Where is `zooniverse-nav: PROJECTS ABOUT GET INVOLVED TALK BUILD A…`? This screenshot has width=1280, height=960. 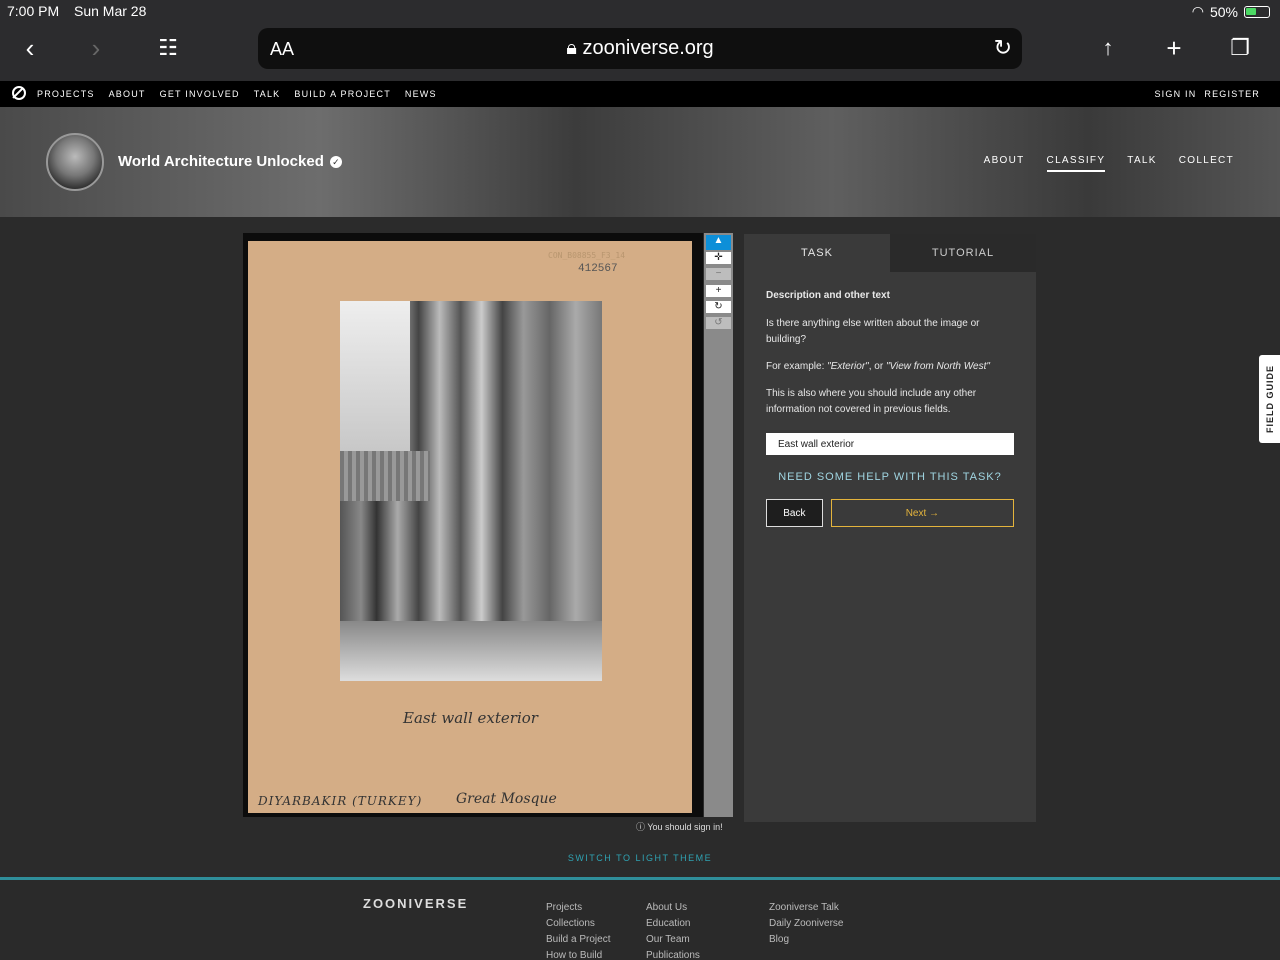
zooniverse-nav: PROJECTS ABOUT GET INVOLVED TALK BUILD A… is located at coordinates (640, 94).